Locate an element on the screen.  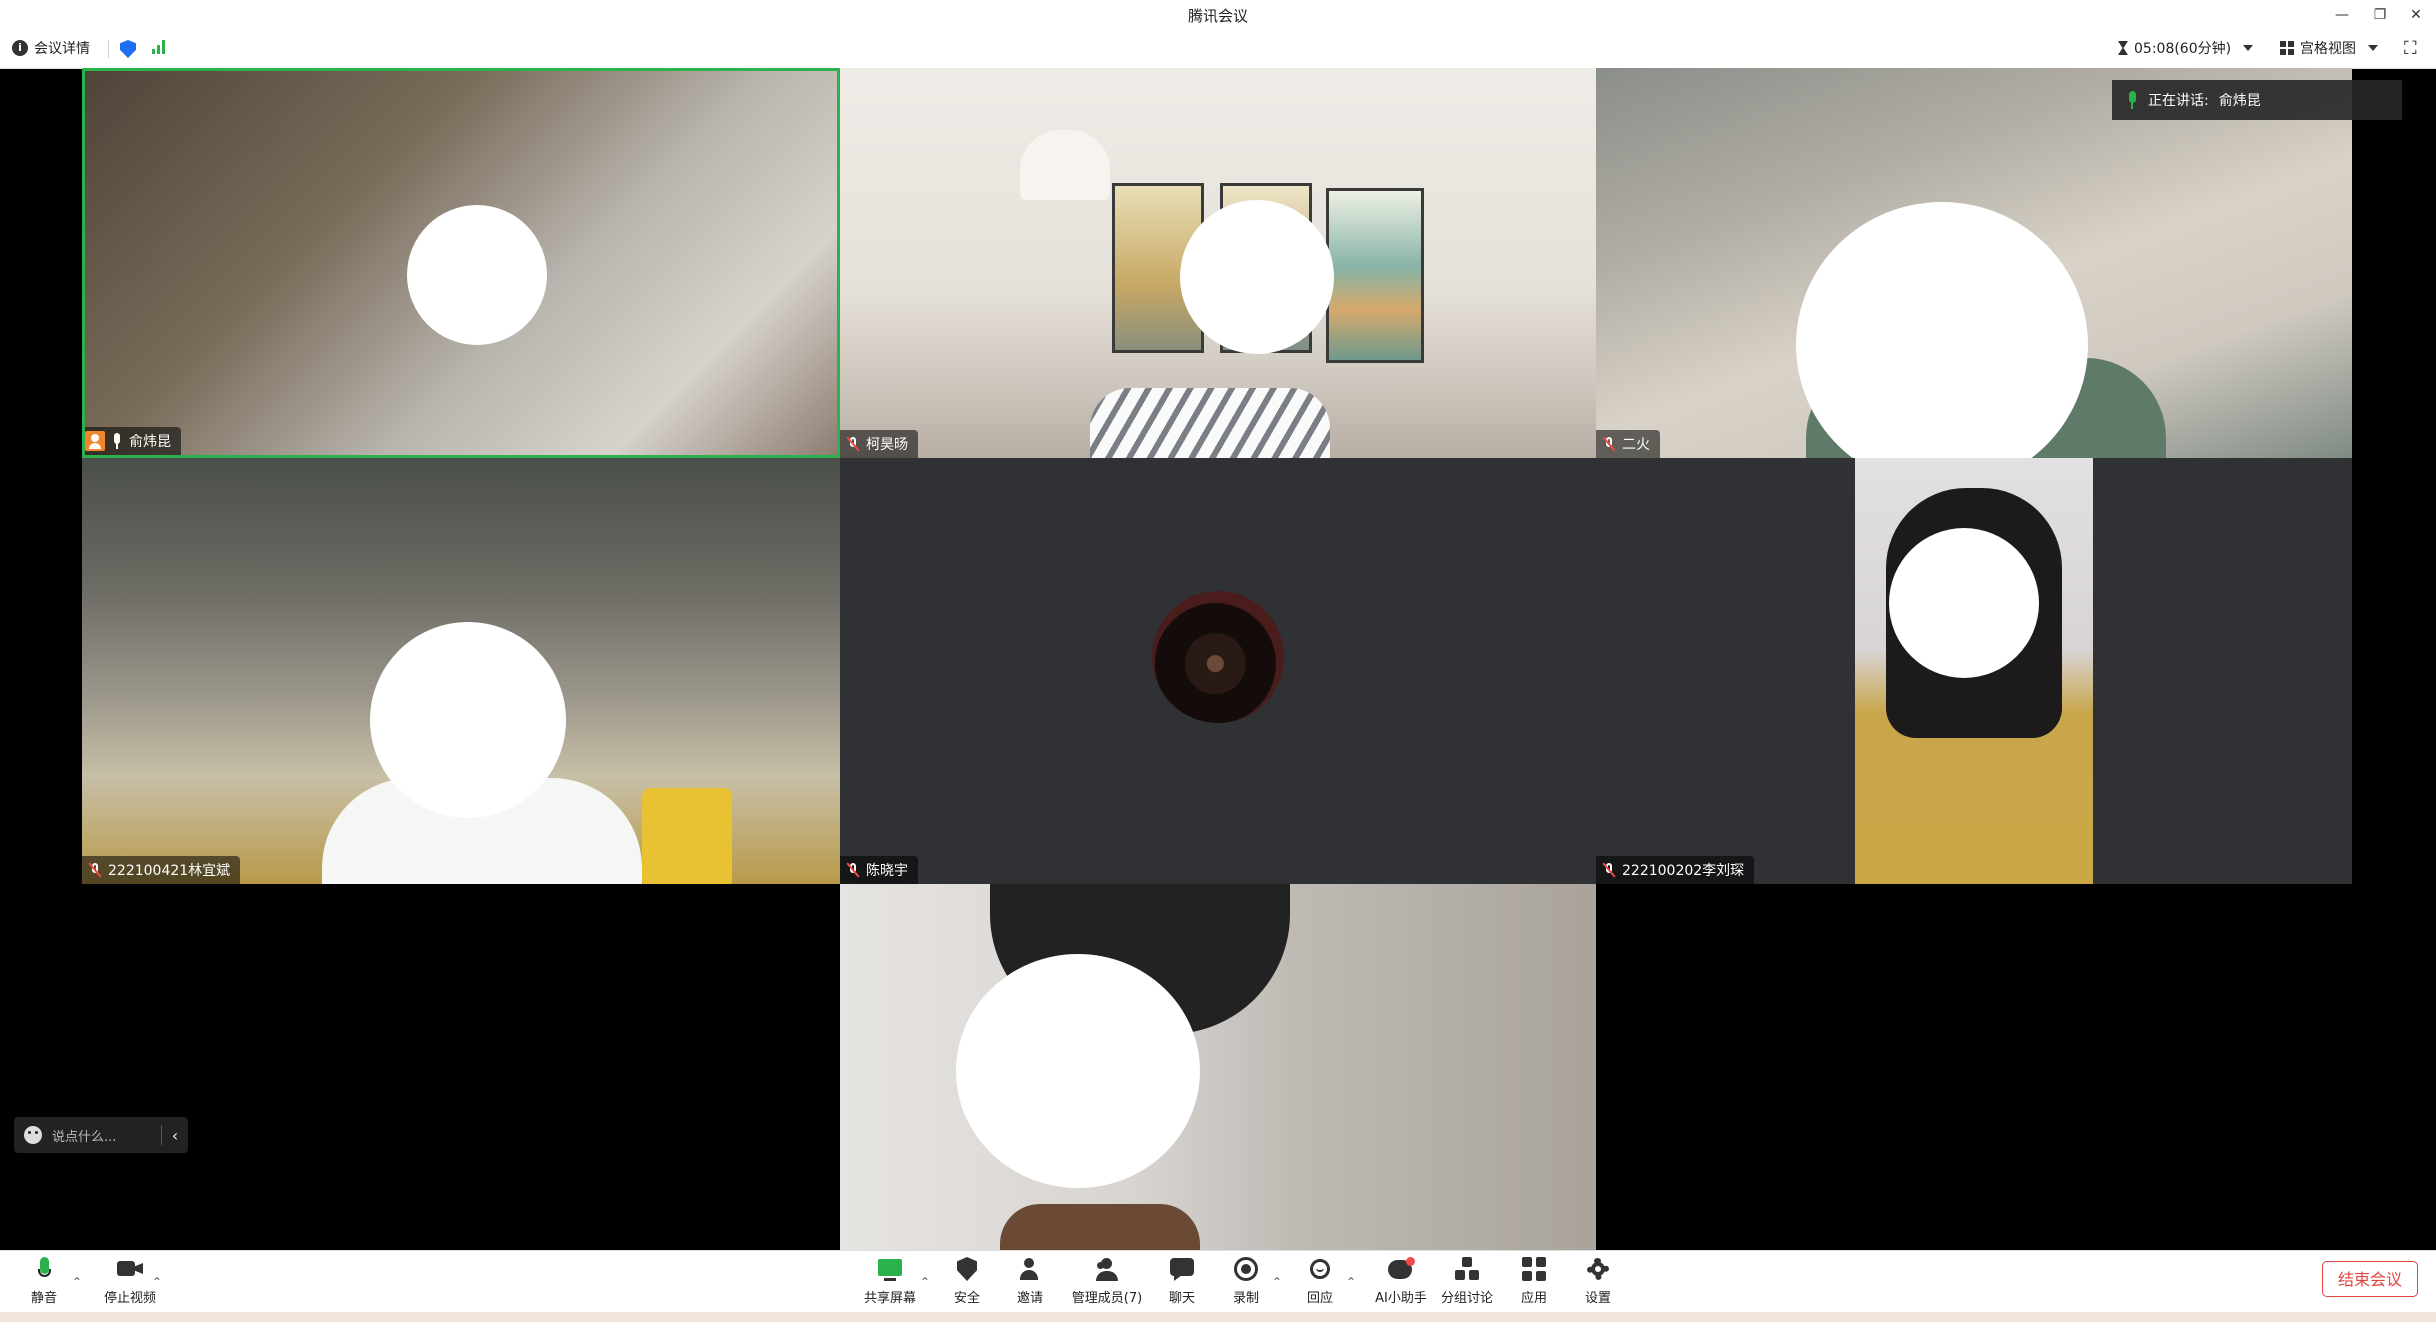
participant-nametag: 二火 is located at coordinates (1628, 444).